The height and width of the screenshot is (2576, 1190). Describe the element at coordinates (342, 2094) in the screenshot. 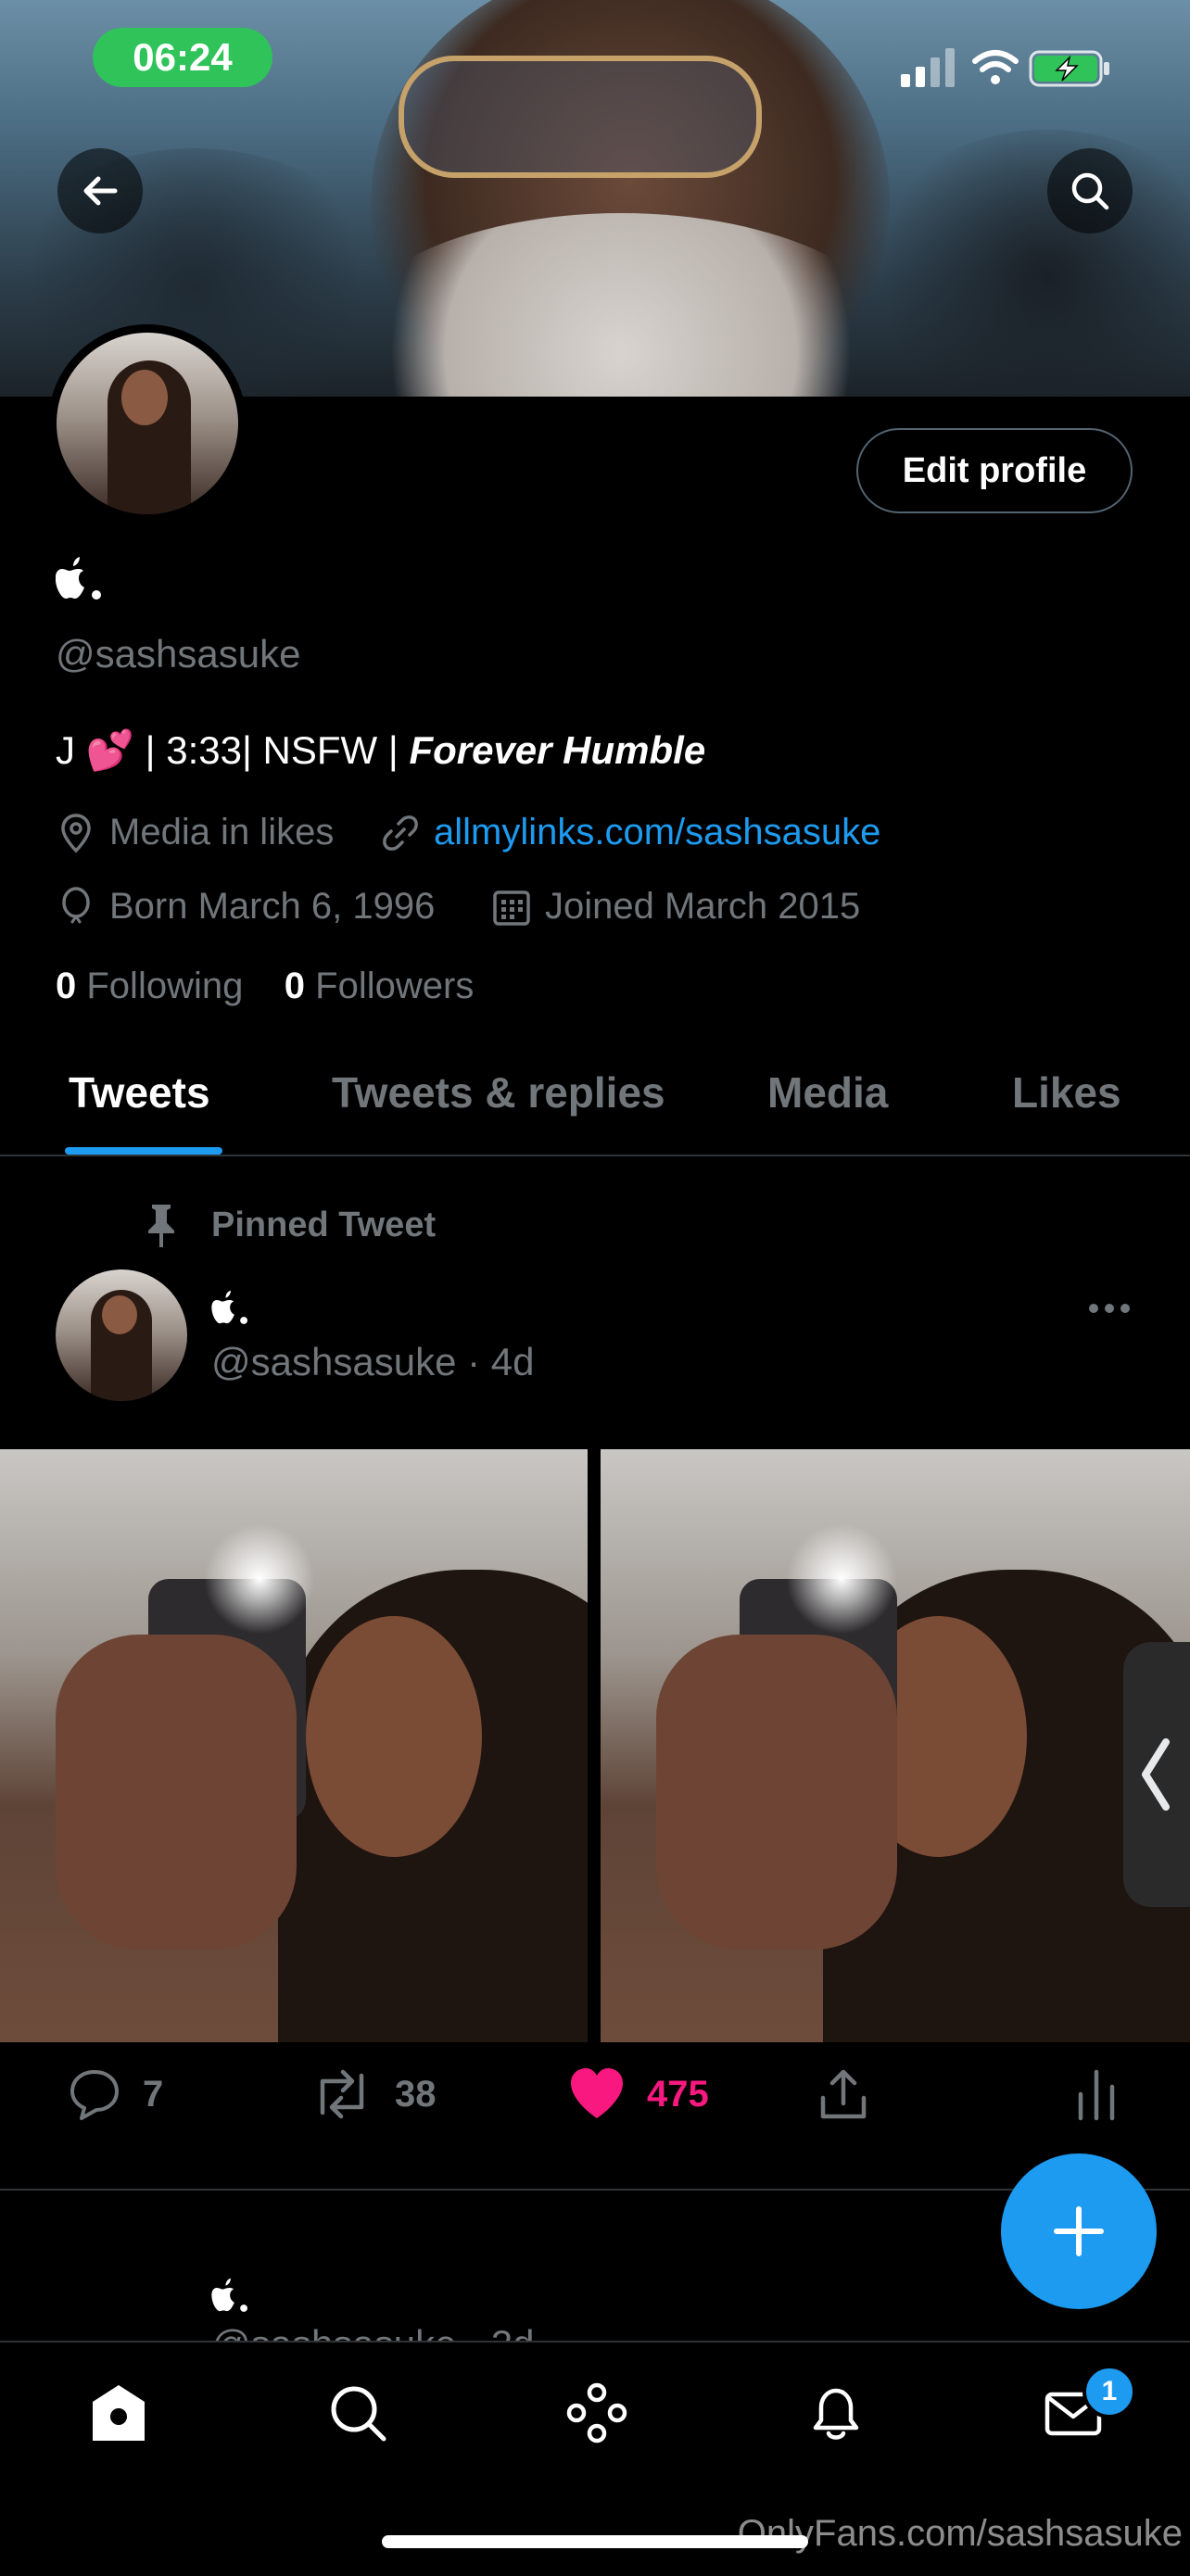

I see `retweet-icon` at that location.